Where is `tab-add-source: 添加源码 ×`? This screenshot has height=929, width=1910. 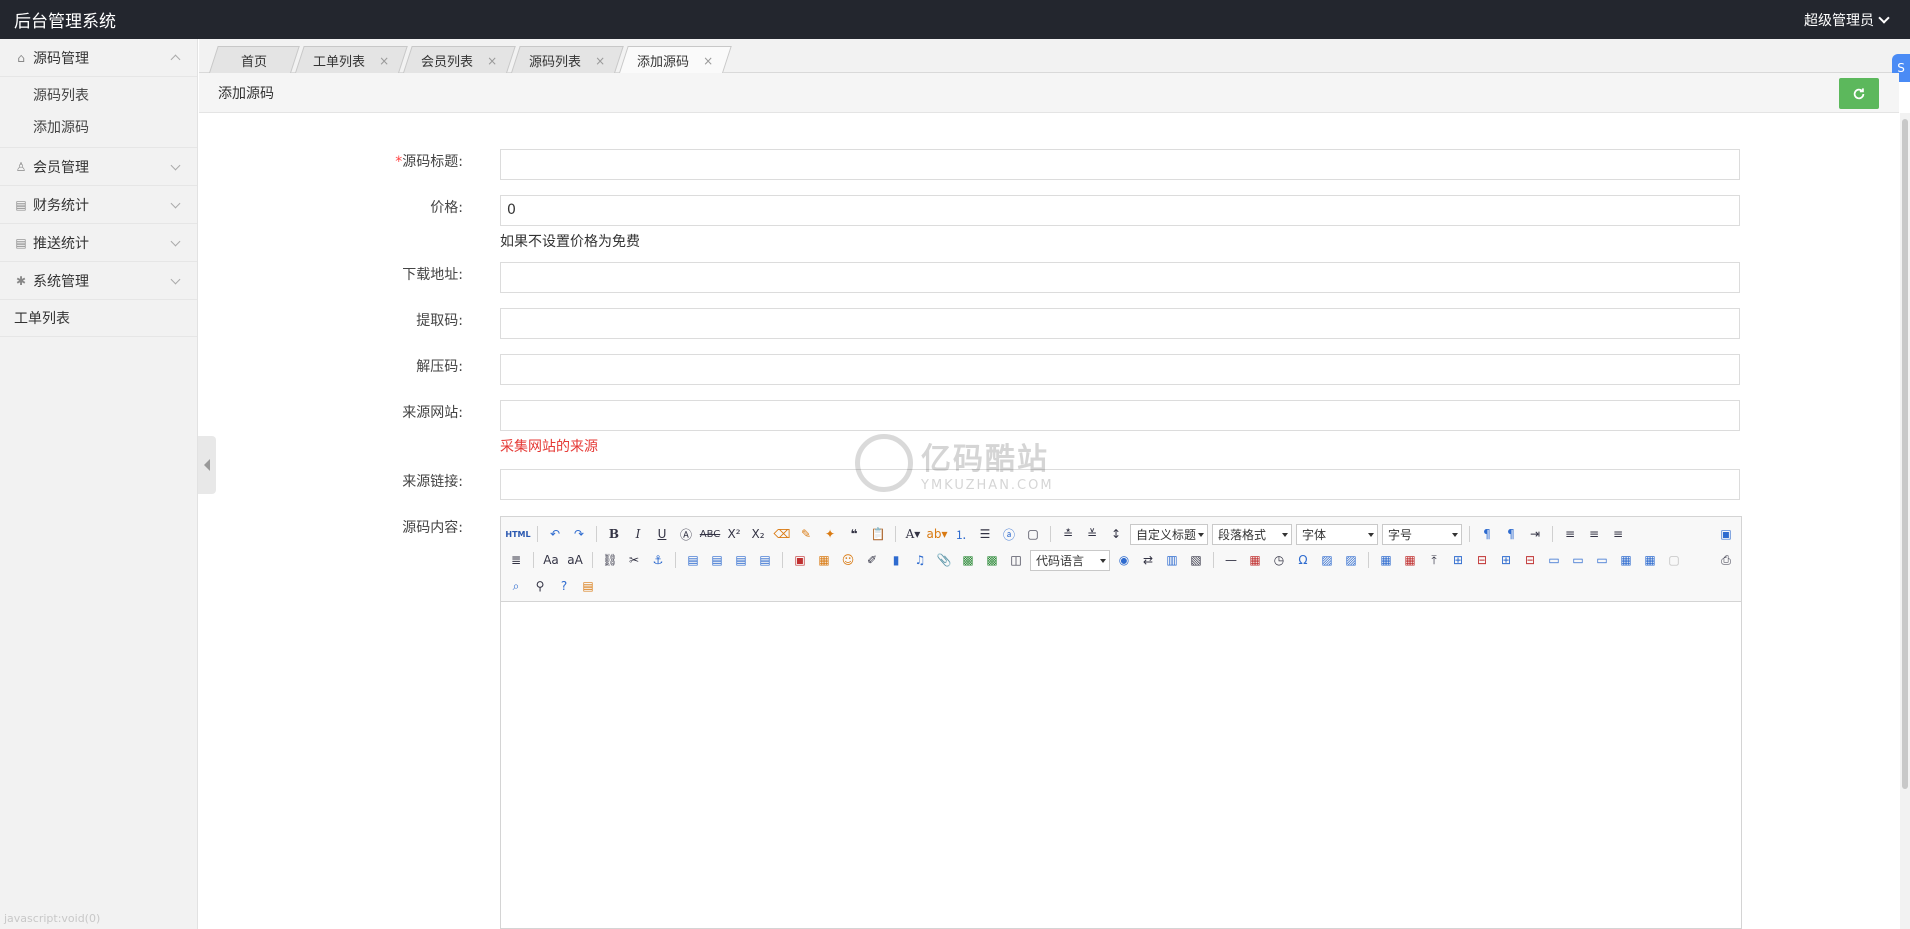
tab-add-source: 添加源码 × is located at coordinates (675, 59).